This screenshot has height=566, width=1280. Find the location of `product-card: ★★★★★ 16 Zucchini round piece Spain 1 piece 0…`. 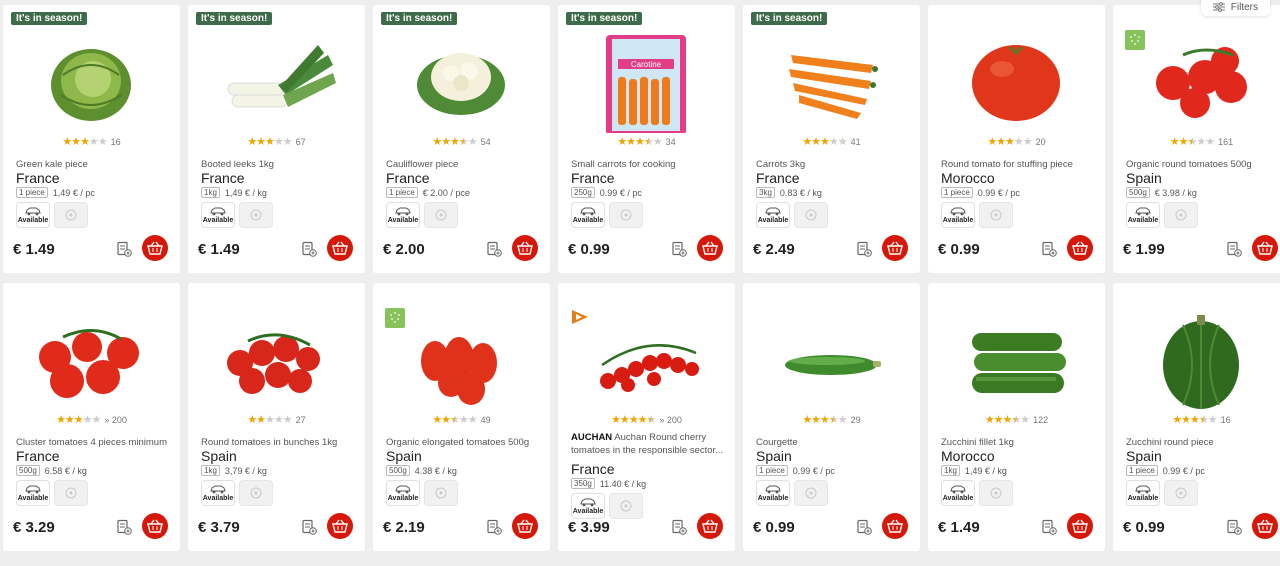

product-card: ★★★★★ 16 Zucchini round piece Spain 1 piece 0… is located at coordinates (1196, 417).